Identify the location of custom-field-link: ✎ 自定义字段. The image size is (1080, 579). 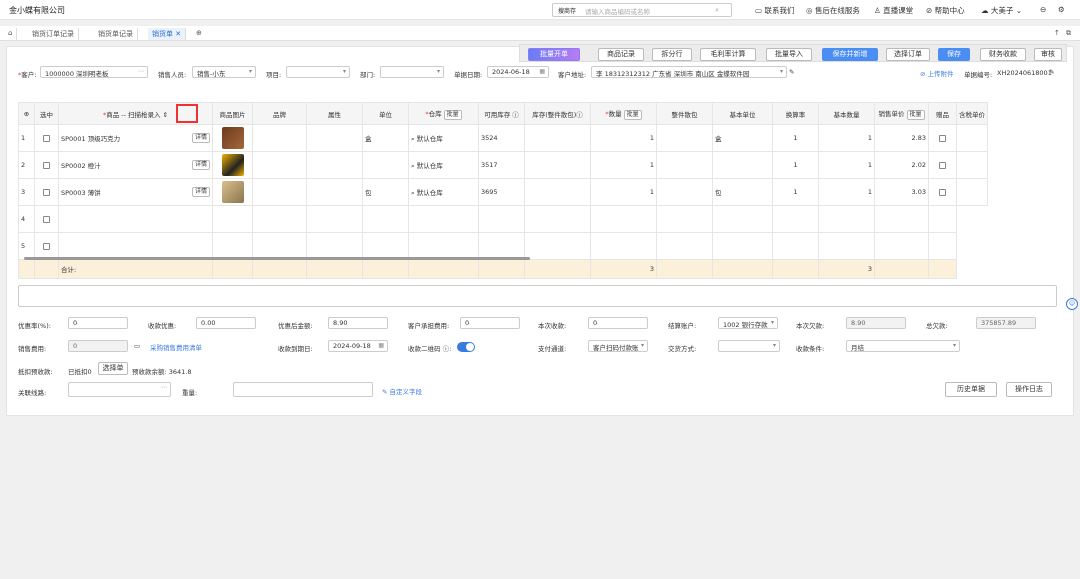
(402, 391).